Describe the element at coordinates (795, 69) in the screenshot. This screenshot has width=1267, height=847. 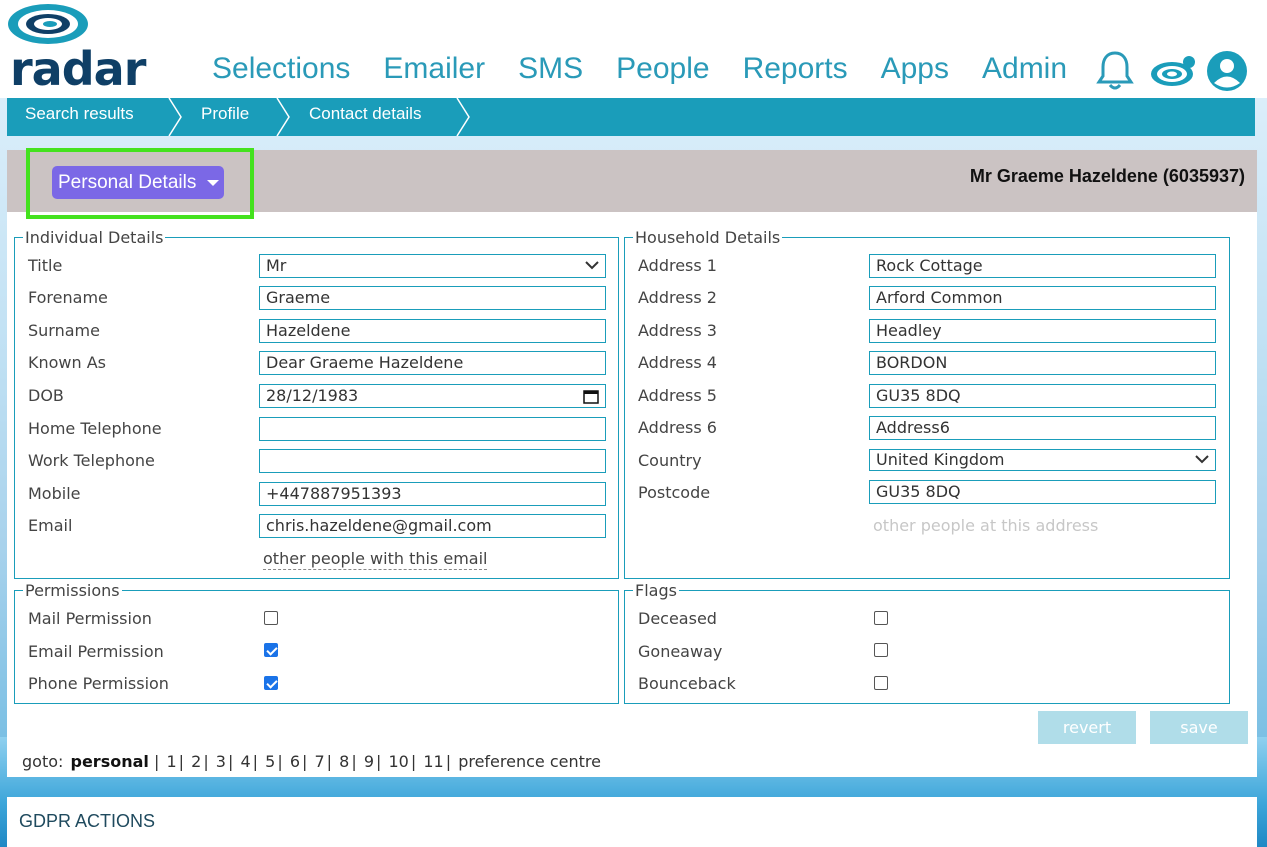
I see `nav-reports: Reports` at that location.